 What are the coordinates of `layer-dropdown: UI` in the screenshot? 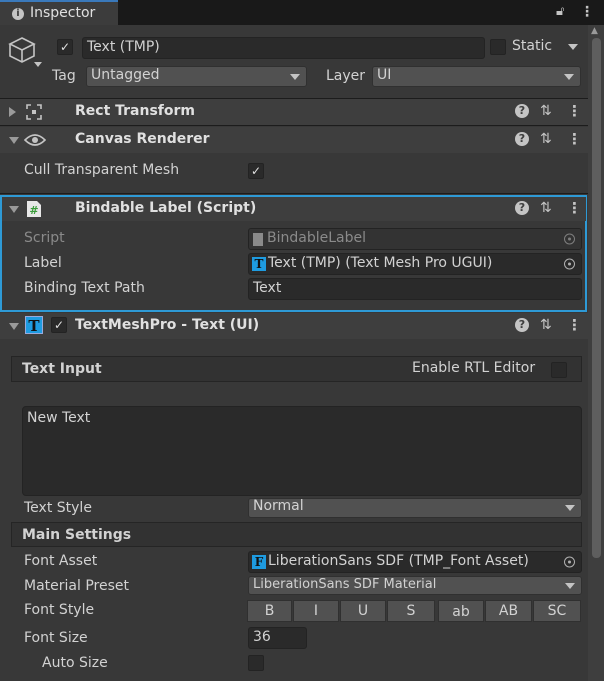 It's located at (476, 76).